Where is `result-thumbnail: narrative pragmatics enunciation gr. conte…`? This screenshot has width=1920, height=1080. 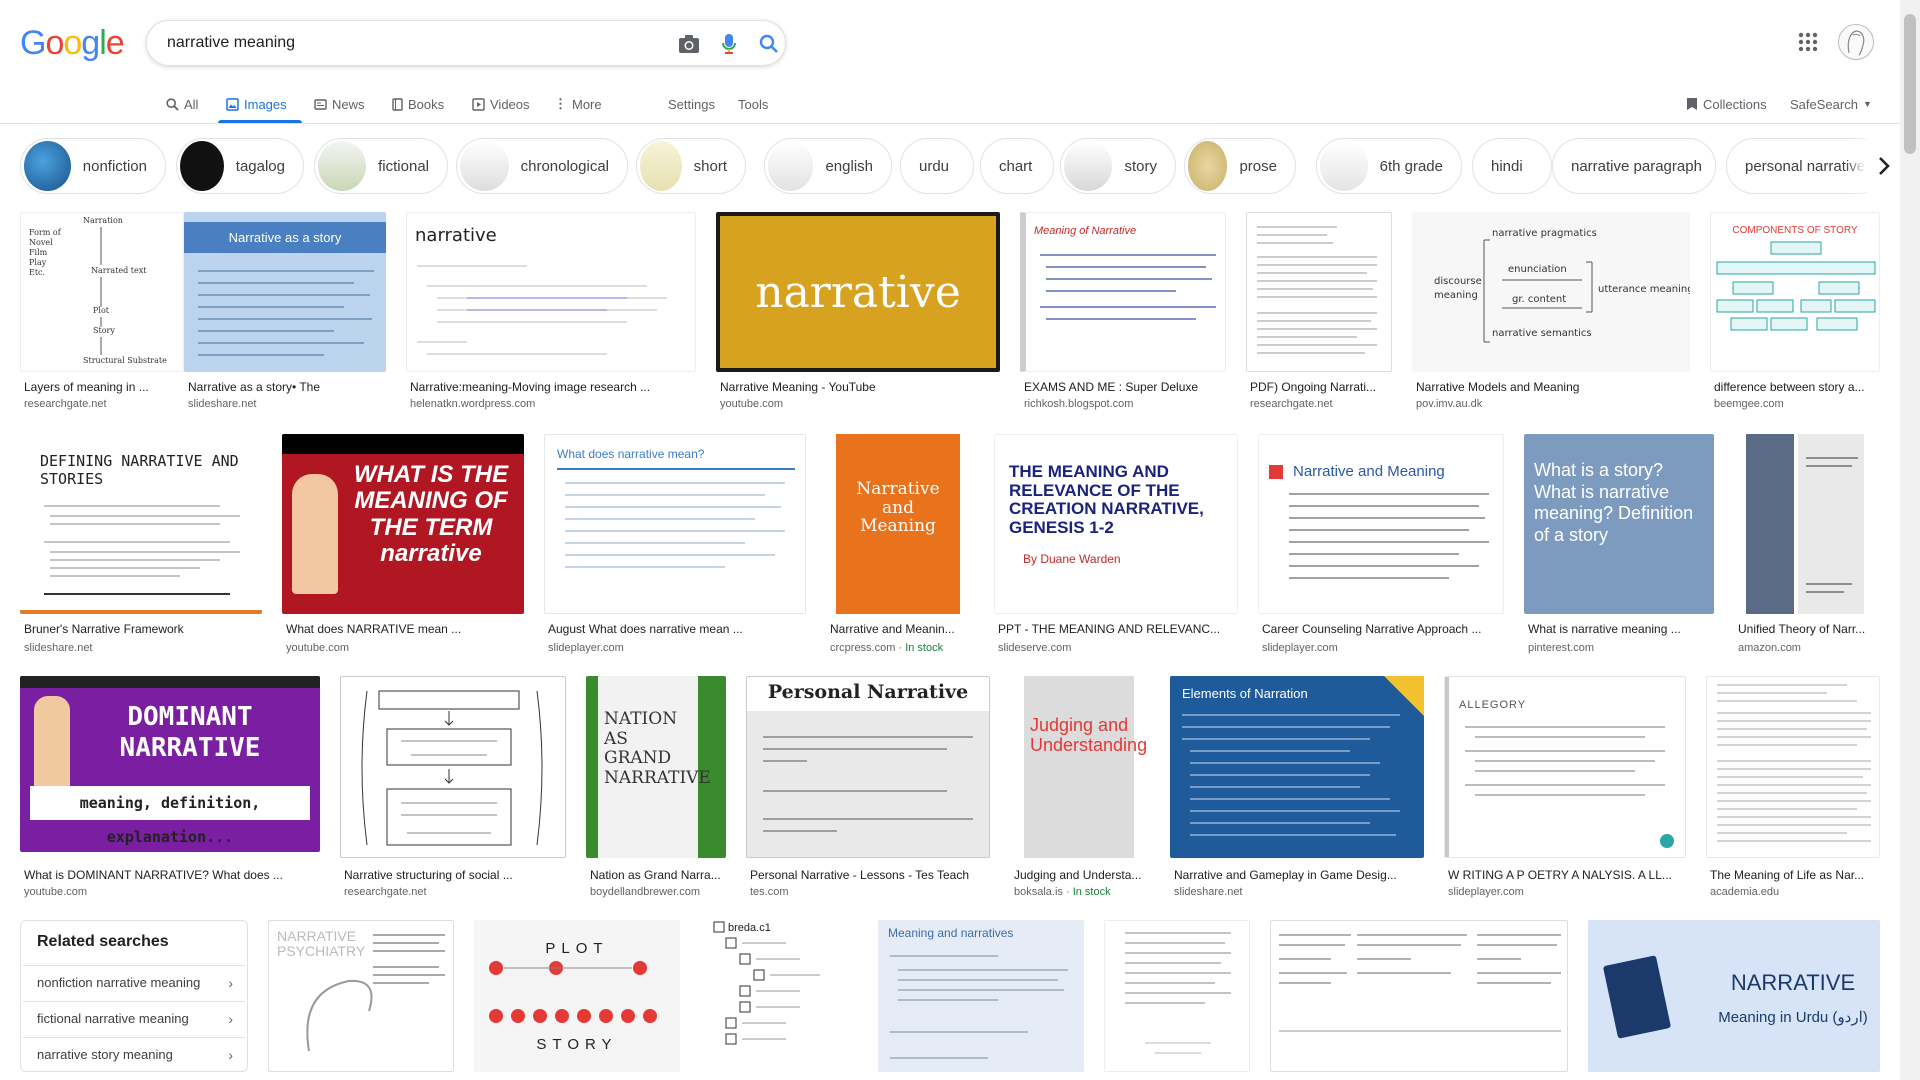
result-thumbnail: narrative pragmatics enunciation gr. conte… is located at coordinates (1551, 292).